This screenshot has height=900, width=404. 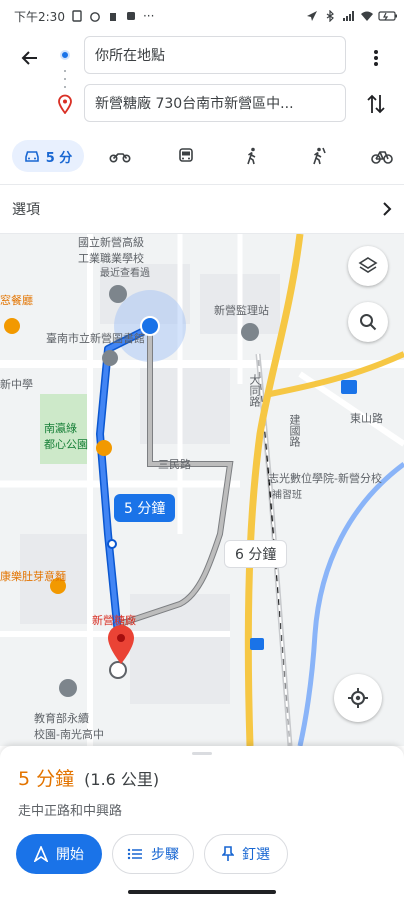 I want to click on travel-mode-tabs: 5 分, so click(x=202, y=156).